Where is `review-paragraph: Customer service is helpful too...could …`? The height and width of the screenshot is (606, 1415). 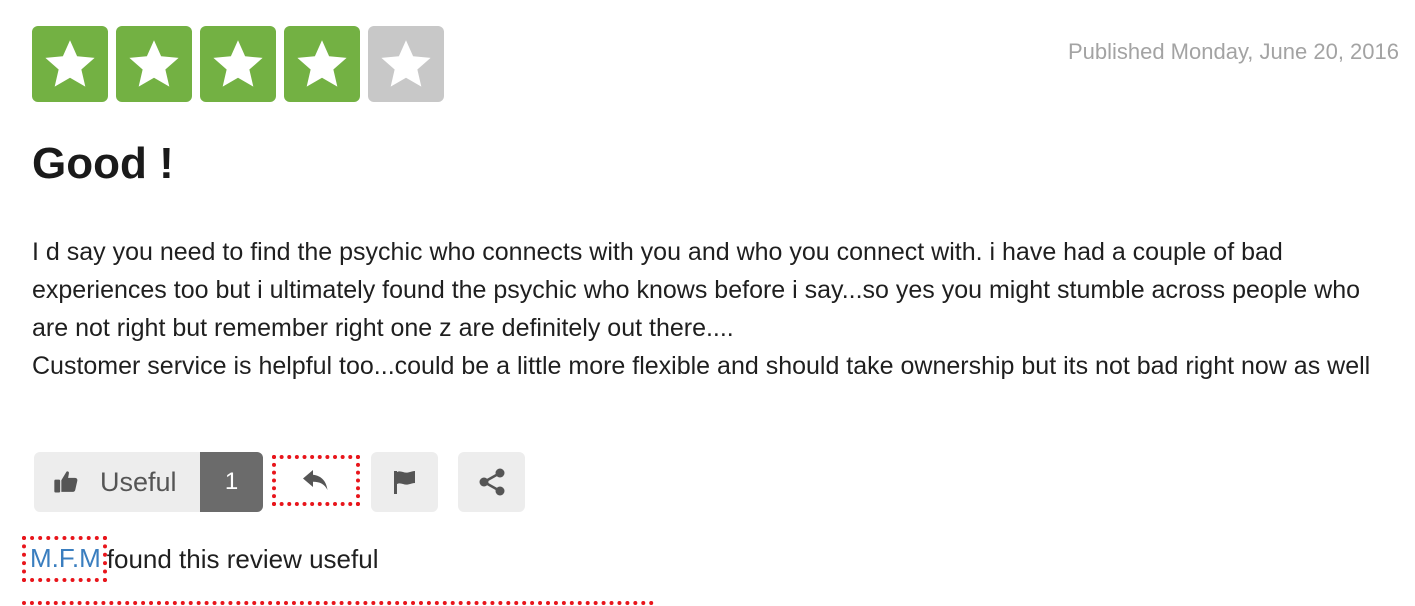
review-paragraph: Customer service is helpful too...could … is located at coordinates (701, 366).